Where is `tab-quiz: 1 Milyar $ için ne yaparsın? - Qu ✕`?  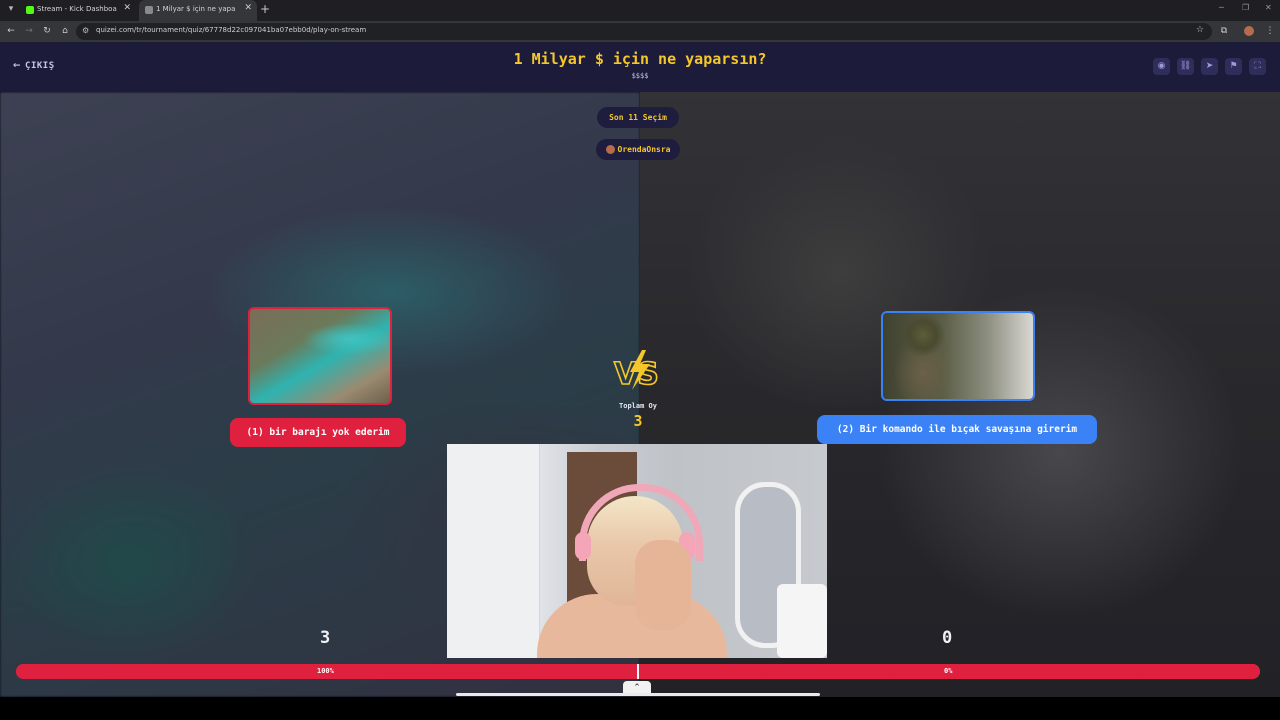 tab-quiz: 1 Milyar $ için ne yaparsın? - Qu ✕ is located at coordinates (198, 10).